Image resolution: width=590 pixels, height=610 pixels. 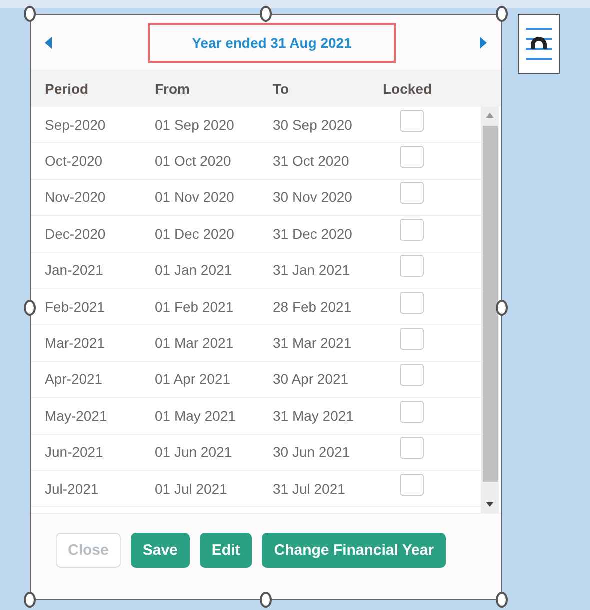 What do you see at coordinates (281, 88) in the screenshot?
I see `column-header: To` at bounding box center [281, 88].